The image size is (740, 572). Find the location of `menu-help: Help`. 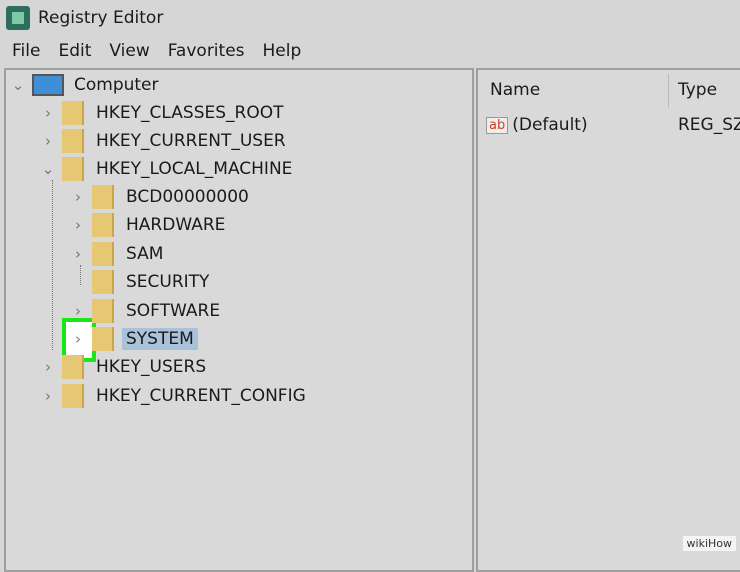

menu-help: Help is located at coordinates (279, 51).